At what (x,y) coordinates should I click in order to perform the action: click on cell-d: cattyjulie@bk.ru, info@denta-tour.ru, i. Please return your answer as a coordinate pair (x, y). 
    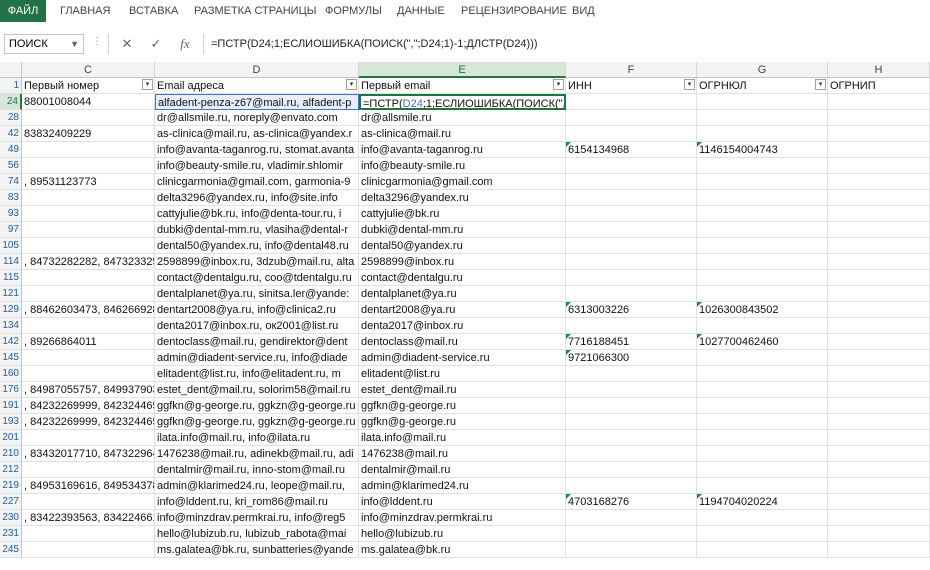
    Looking at the image, I should click on (257, 214).